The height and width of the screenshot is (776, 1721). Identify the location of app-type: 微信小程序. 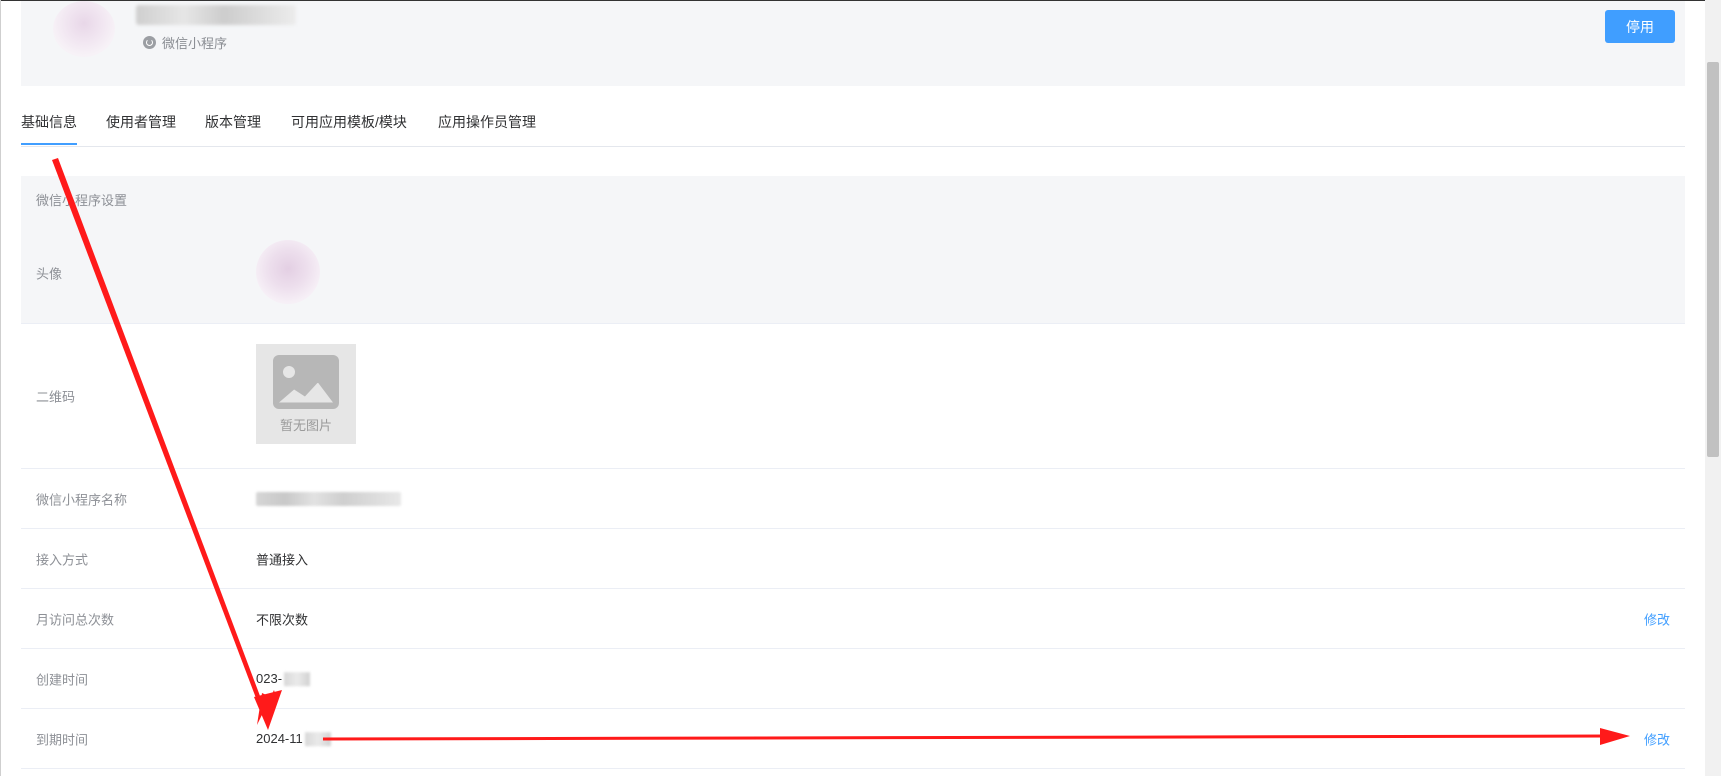
(185, 42).